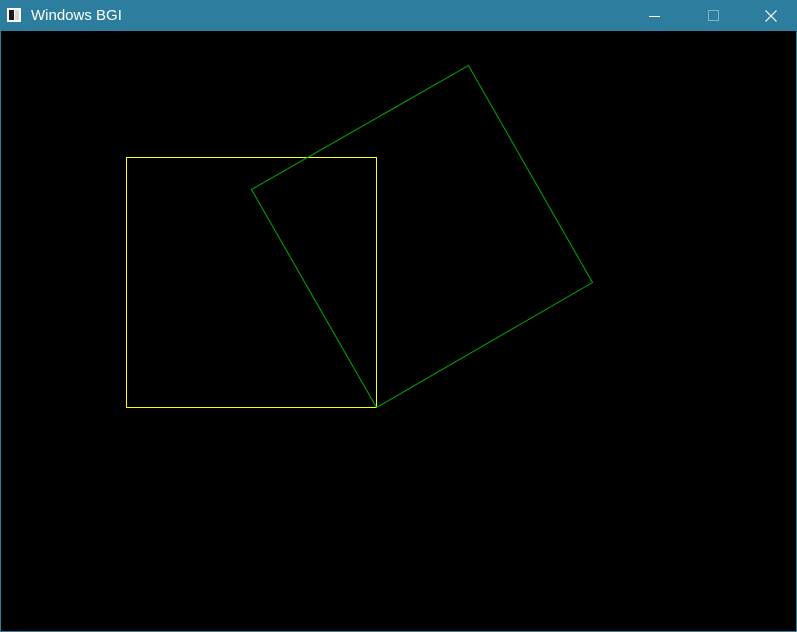 This screenshot has height=632, width=797. I want to click on title-bar: Windows BGI, so click(398, 16).